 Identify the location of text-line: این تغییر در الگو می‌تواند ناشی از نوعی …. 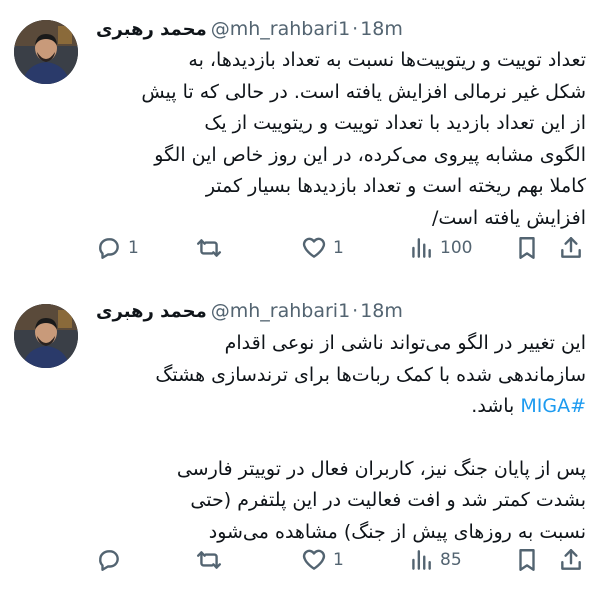
(405, 343).